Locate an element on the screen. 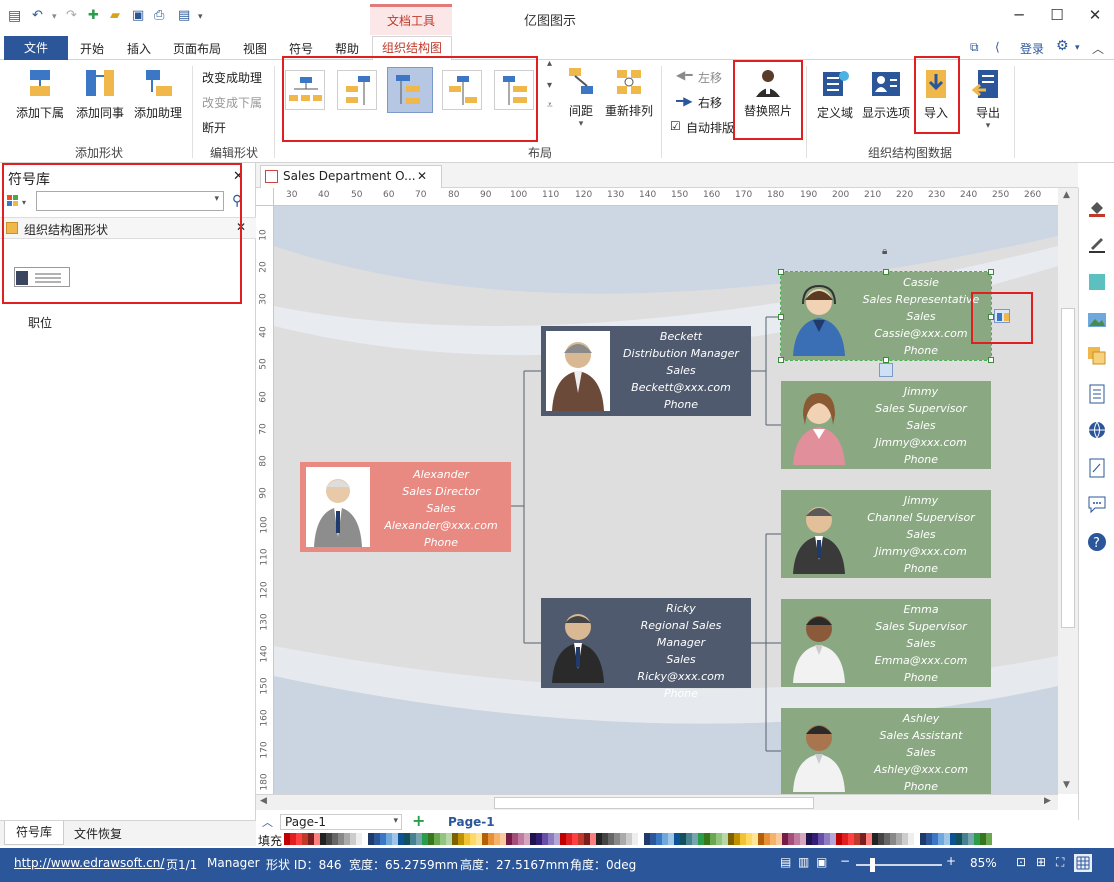 The height and width of the screenshot is (882, 1114). menu-insert: 插入 is located at coordinates (139, 48).